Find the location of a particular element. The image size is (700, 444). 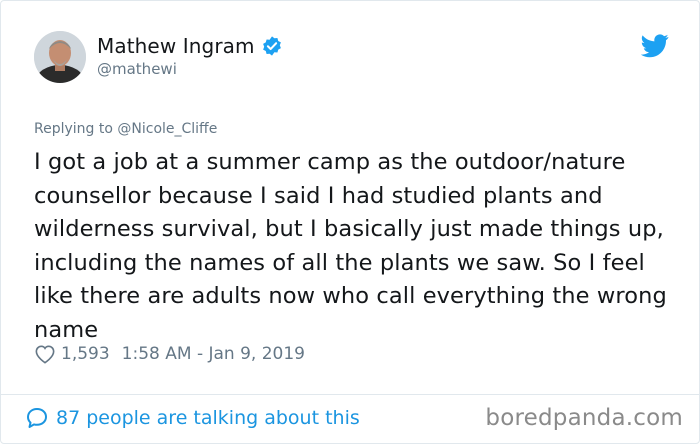

watermark: boredpanda.com is located at coordinates (584, 418).